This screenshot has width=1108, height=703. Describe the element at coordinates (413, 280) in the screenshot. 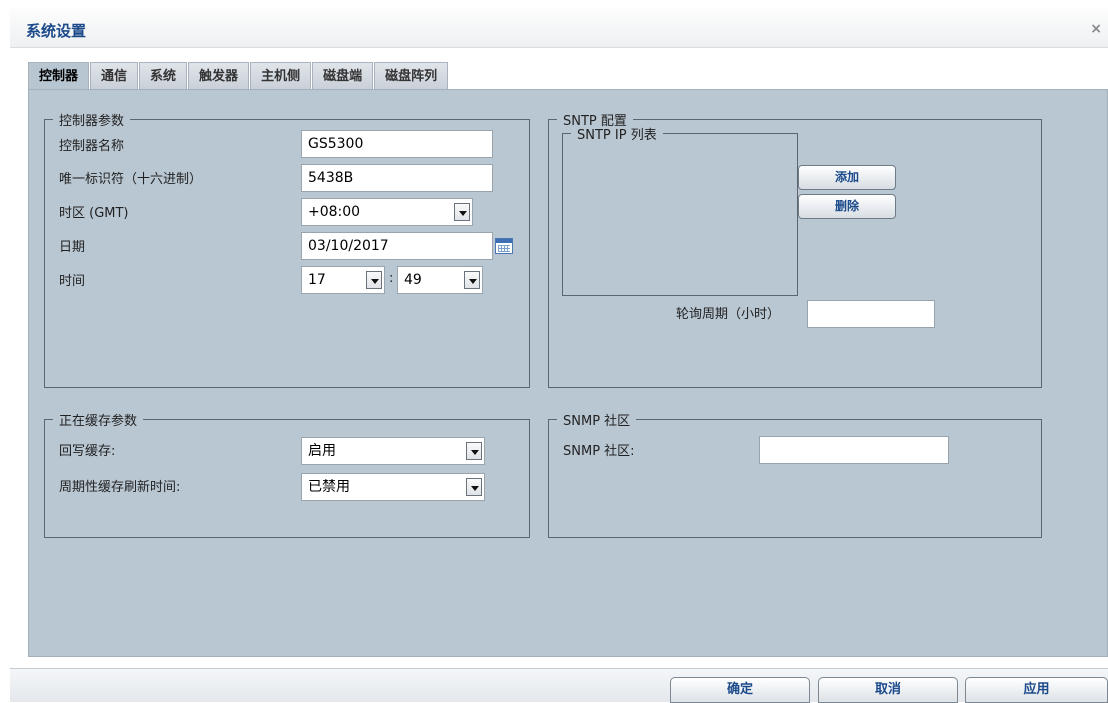

I see `minute-value: 49` at that location.